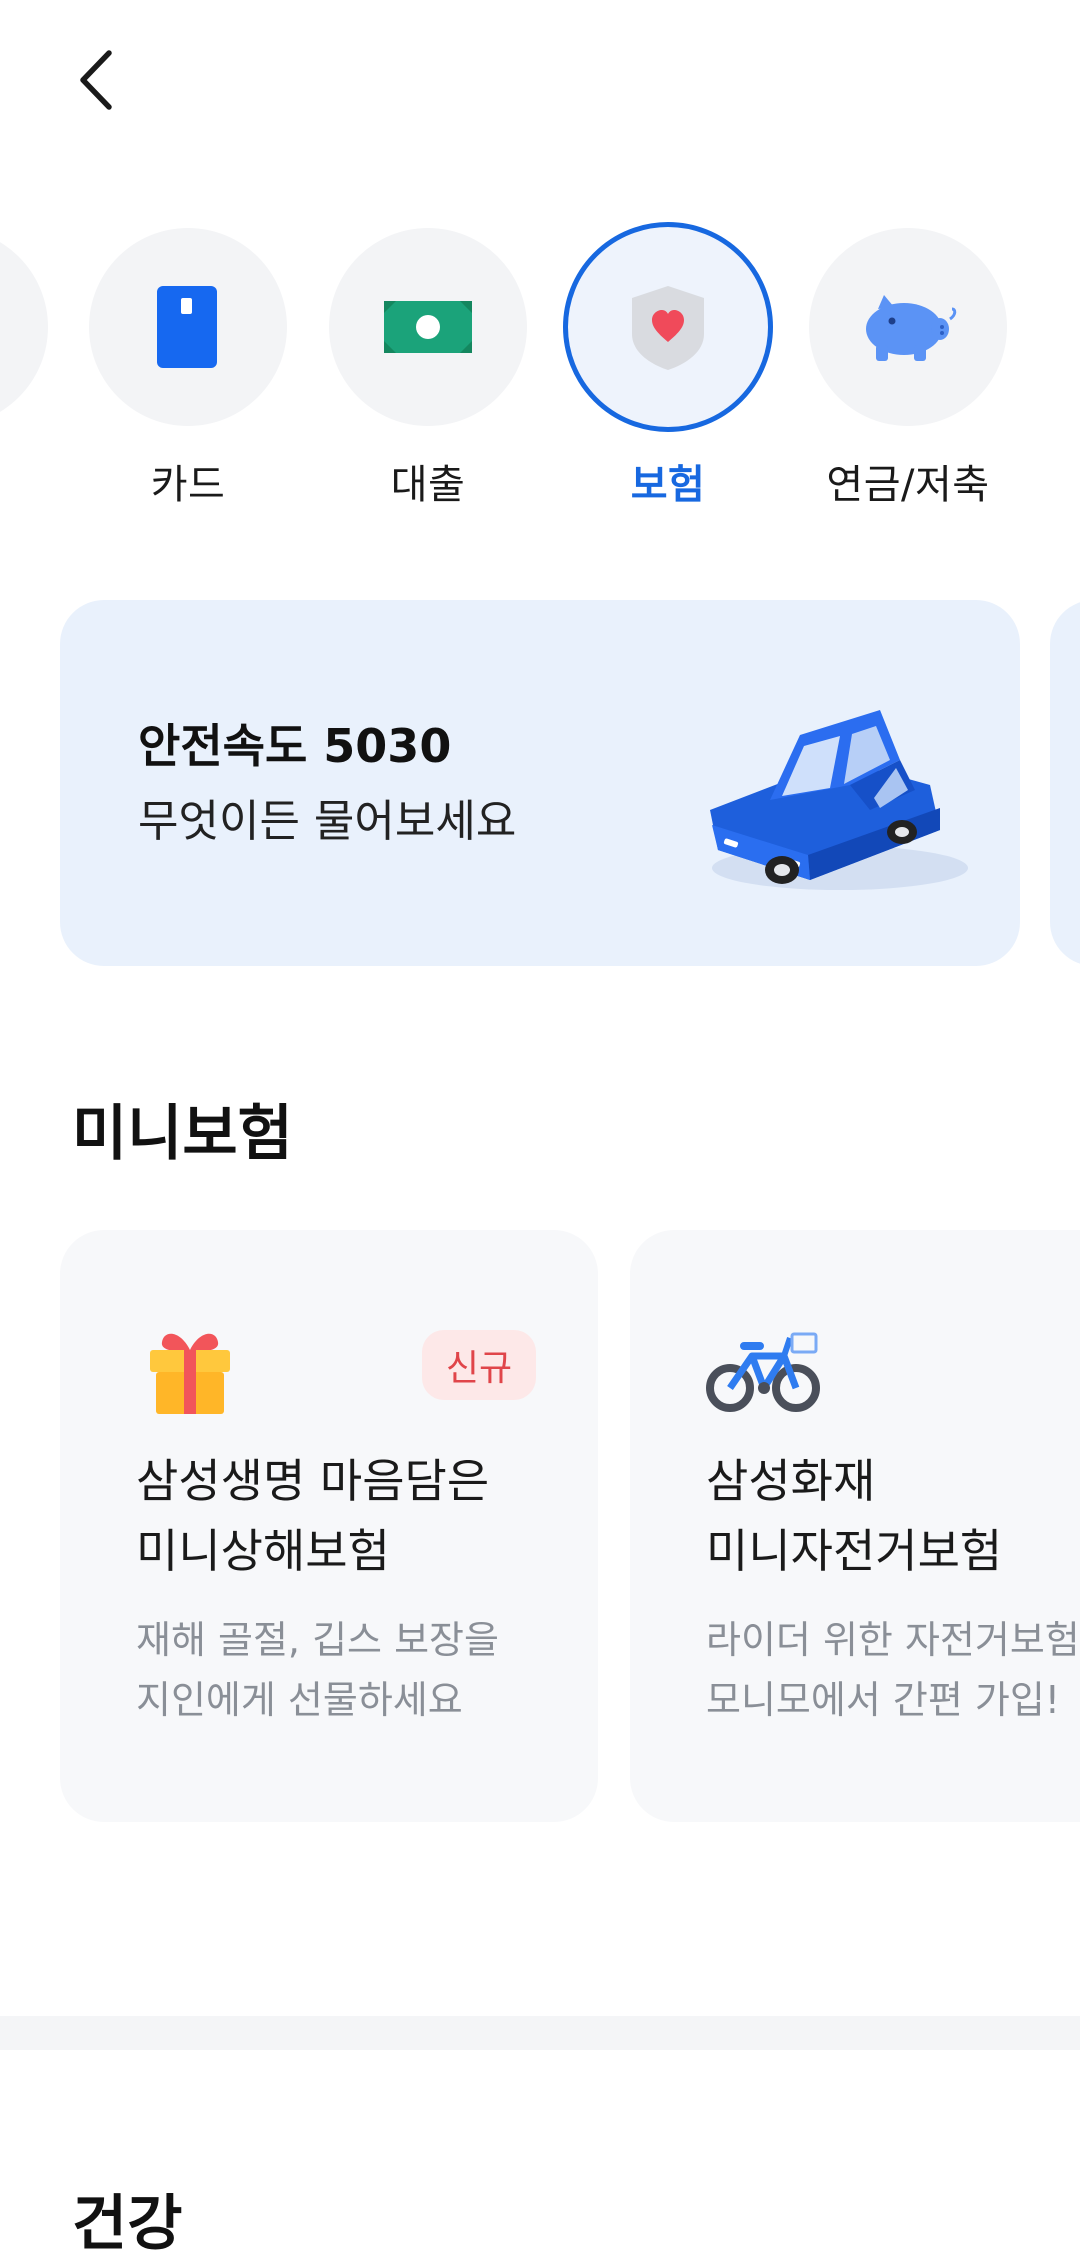 The height and width of the screenshot is (2257, 1080). I want to click on chevron-left-icon, so click(96, 80).